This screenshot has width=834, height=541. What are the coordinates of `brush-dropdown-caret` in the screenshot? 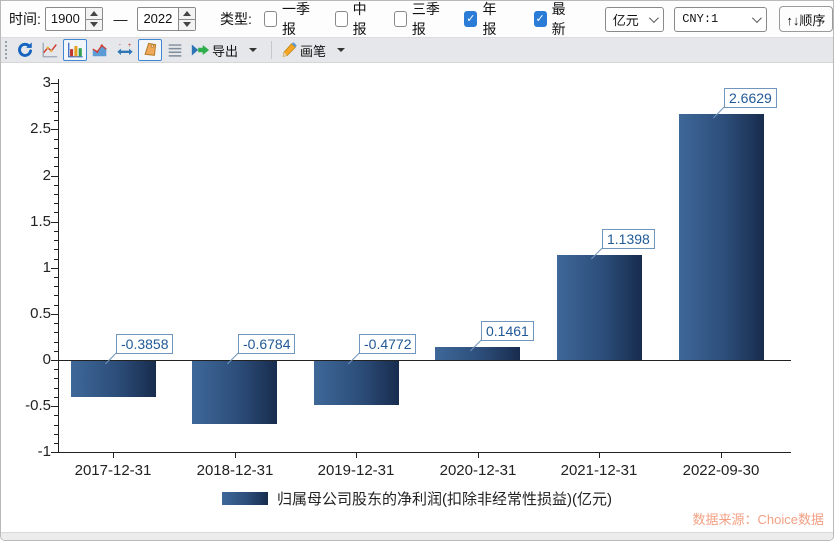 It's located at (341, 50).